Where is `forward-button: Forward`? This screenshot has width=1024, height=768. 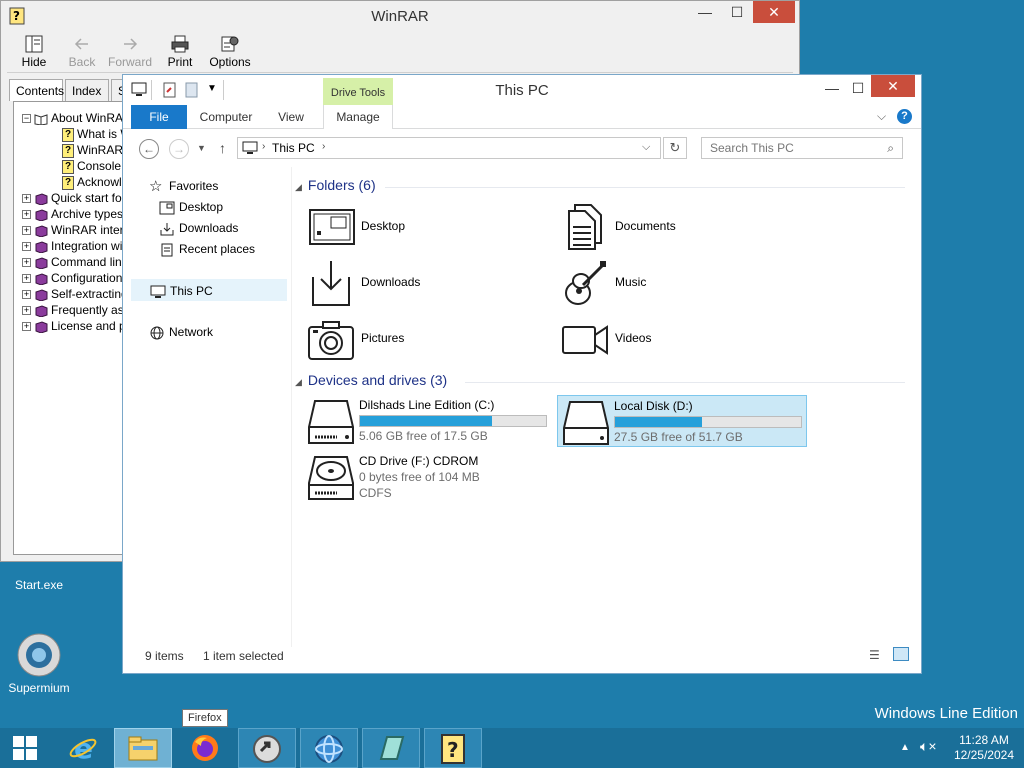
forward-button: Forward is located at coordinates (130, 53).